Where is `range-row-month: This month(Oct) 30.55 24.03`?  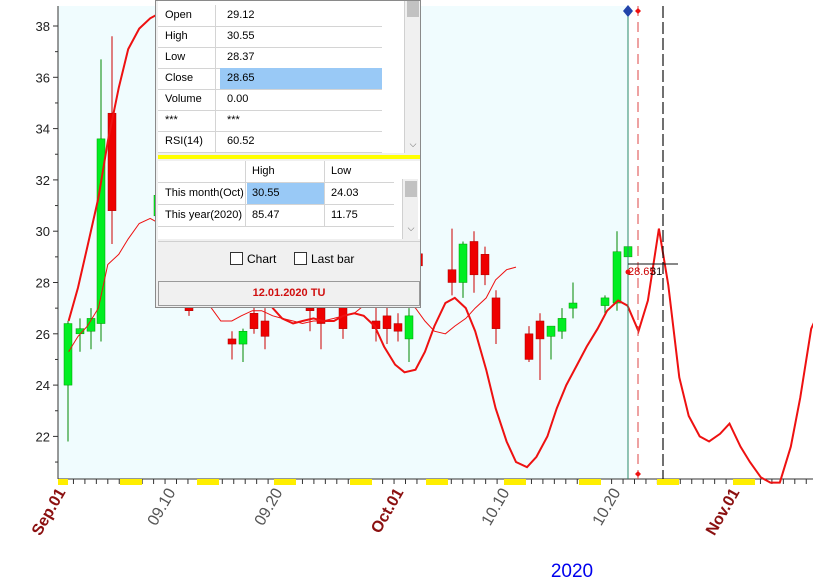 range-row-month: This month(Oct) 30.55 24.03 is located at coordinates (276, 194).